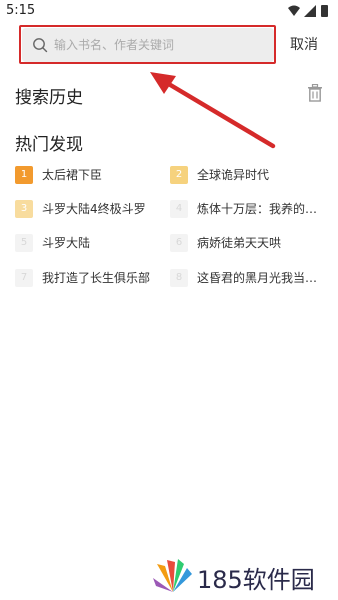 The image size is (338, 600). I want to click on rank-badge: 1, so click(24, 175).